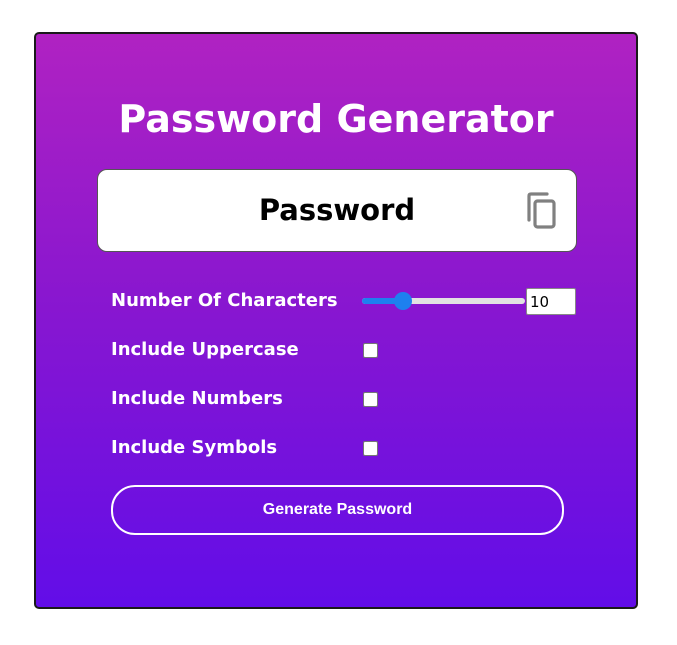  I want to click on page-title: Password Generator, so click(336, 119).